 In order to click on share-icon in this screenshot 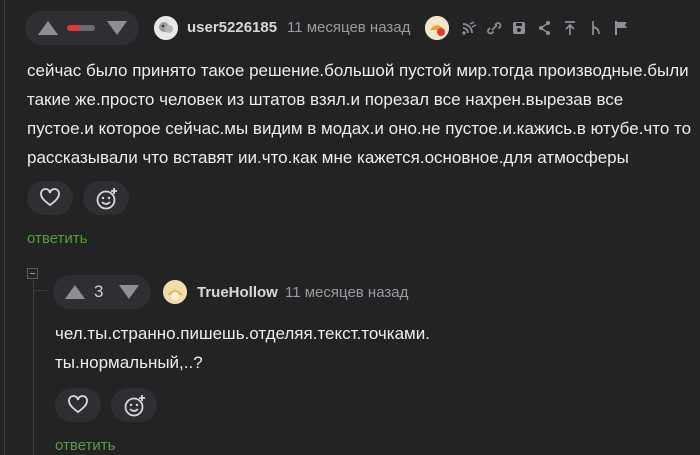, I will do `click(545, 28)`.